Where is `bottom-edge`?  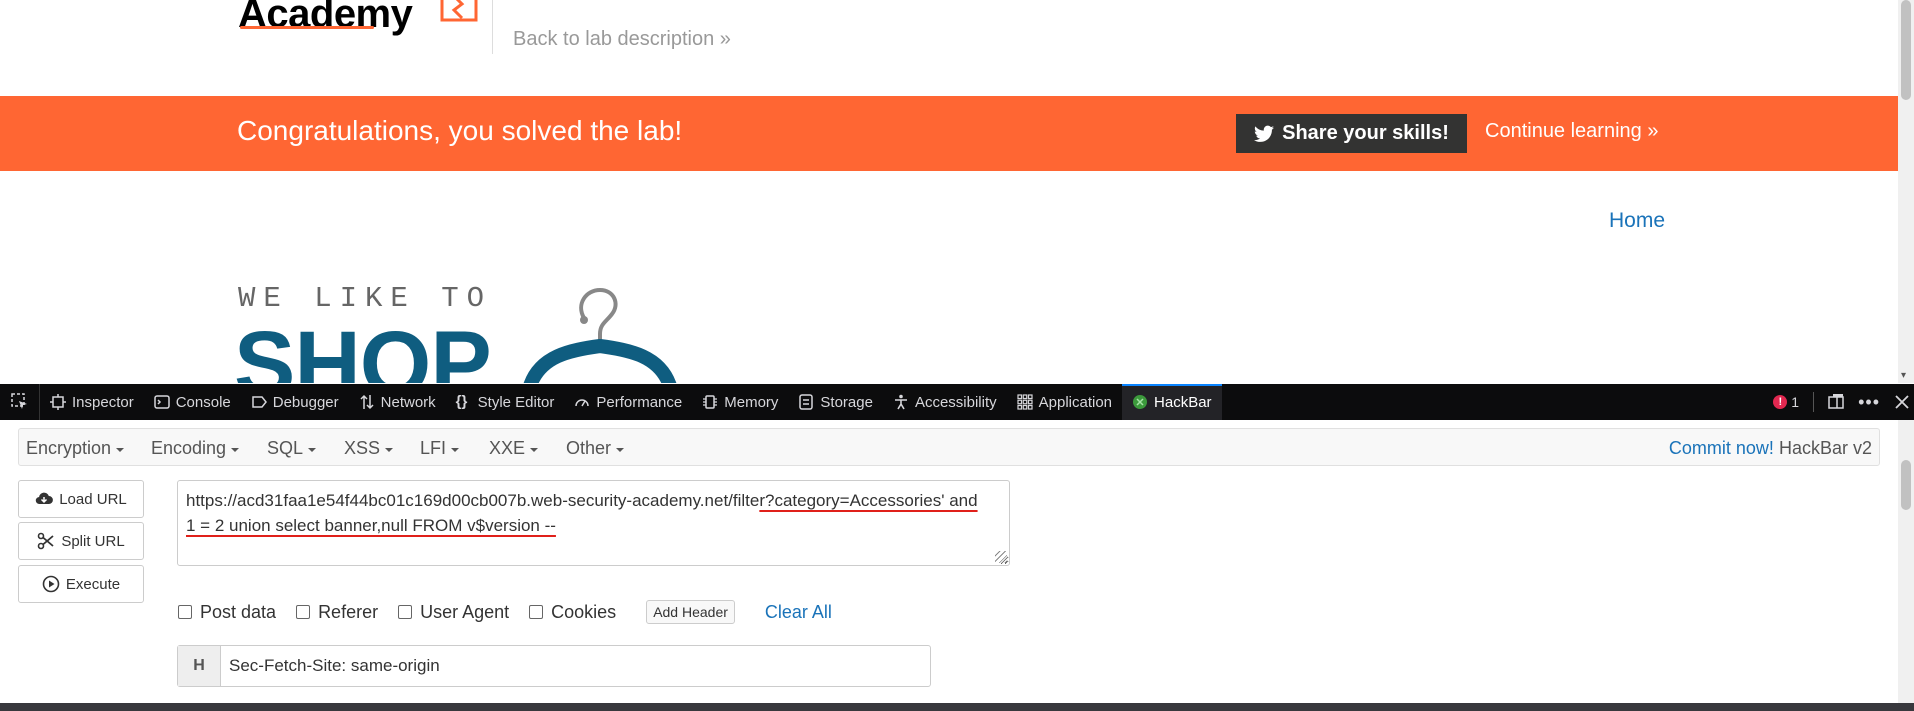 bottom-edge is located at coordinates (957, 707).